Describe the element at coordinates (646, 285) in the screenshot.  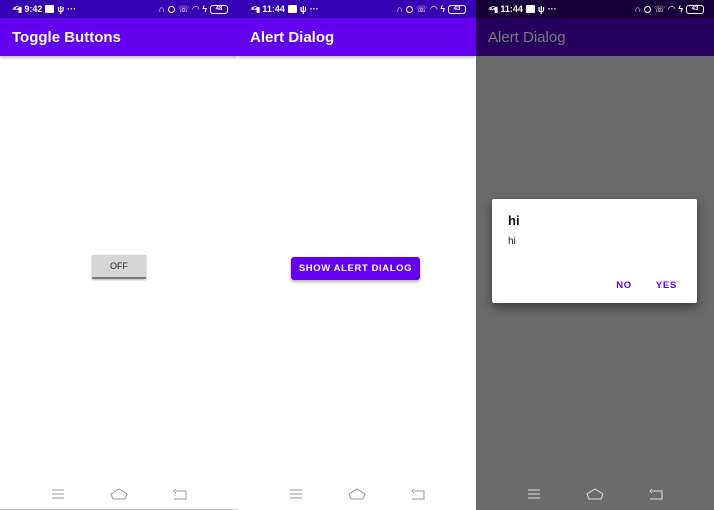
I see `dialog-actions: NO YES` at that location.